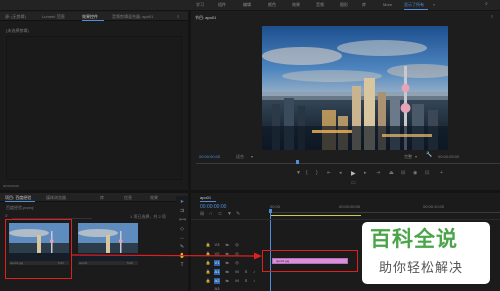 This screenshot has height=291, width=500. What do you see at coordinates (421, 267) in the screenshot?
I see `watermark-subtitle: 助你轻松解决` at bounding box center [421, 267].